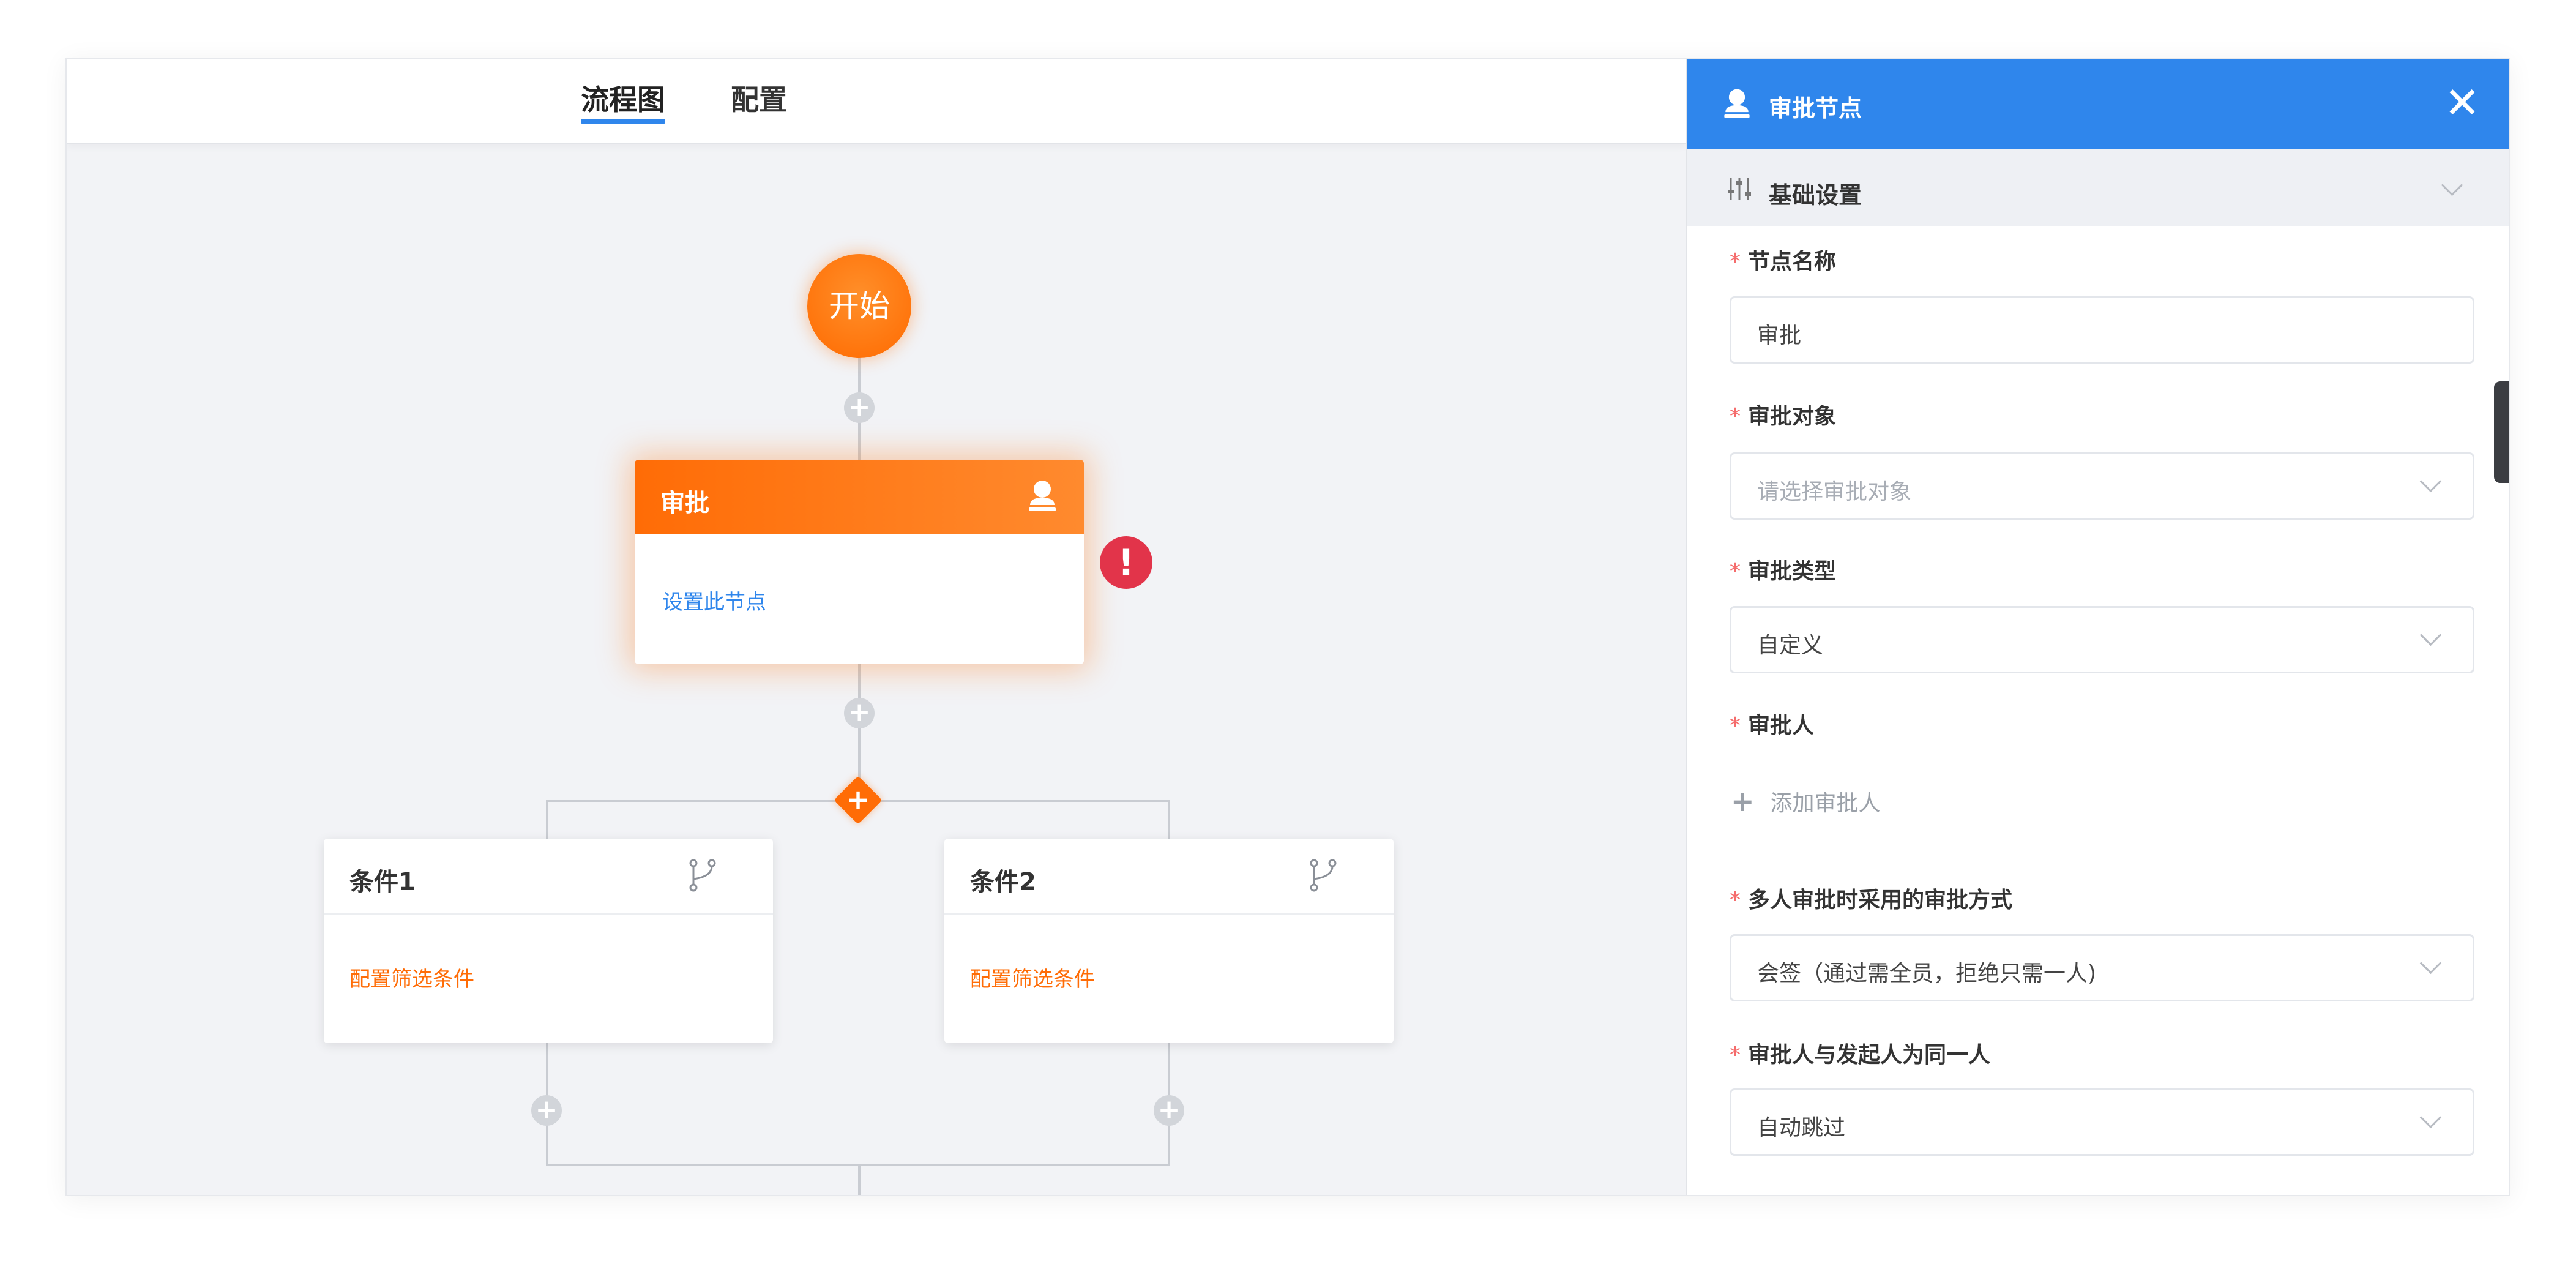  Describe the element at coordinates (759, 99) in the screenshot. I see `tab-config: 配置` at that location.